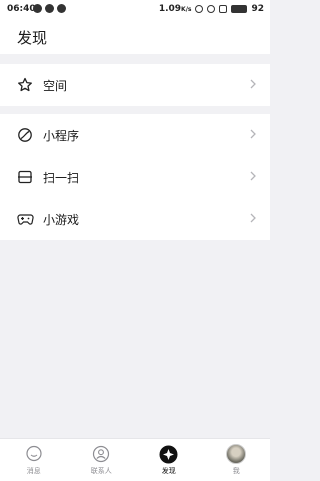 The image size is (320, 481). Describe the element at coordinates (135, 9) in the screenshot. I see `status-bar: 06:40 1.09K/s 92` at that location.